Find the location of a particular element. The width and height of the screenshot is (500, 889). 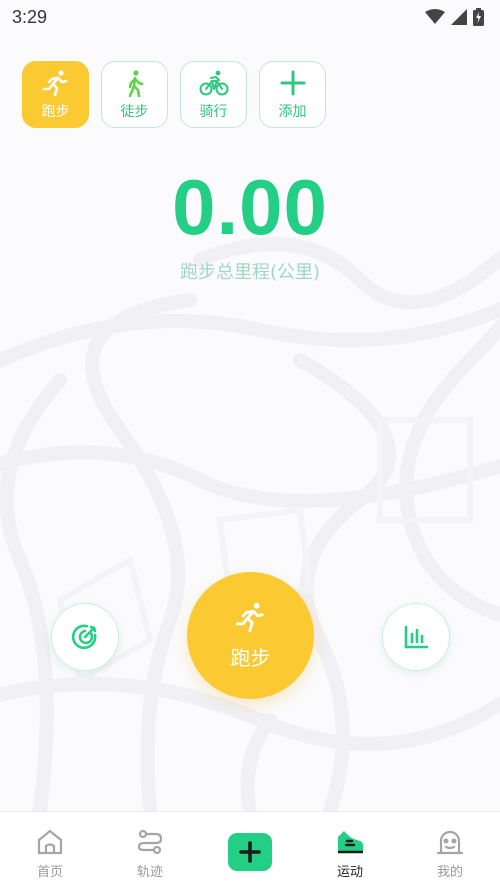

sport-shoe-icon is located at coordinates (350, 842).